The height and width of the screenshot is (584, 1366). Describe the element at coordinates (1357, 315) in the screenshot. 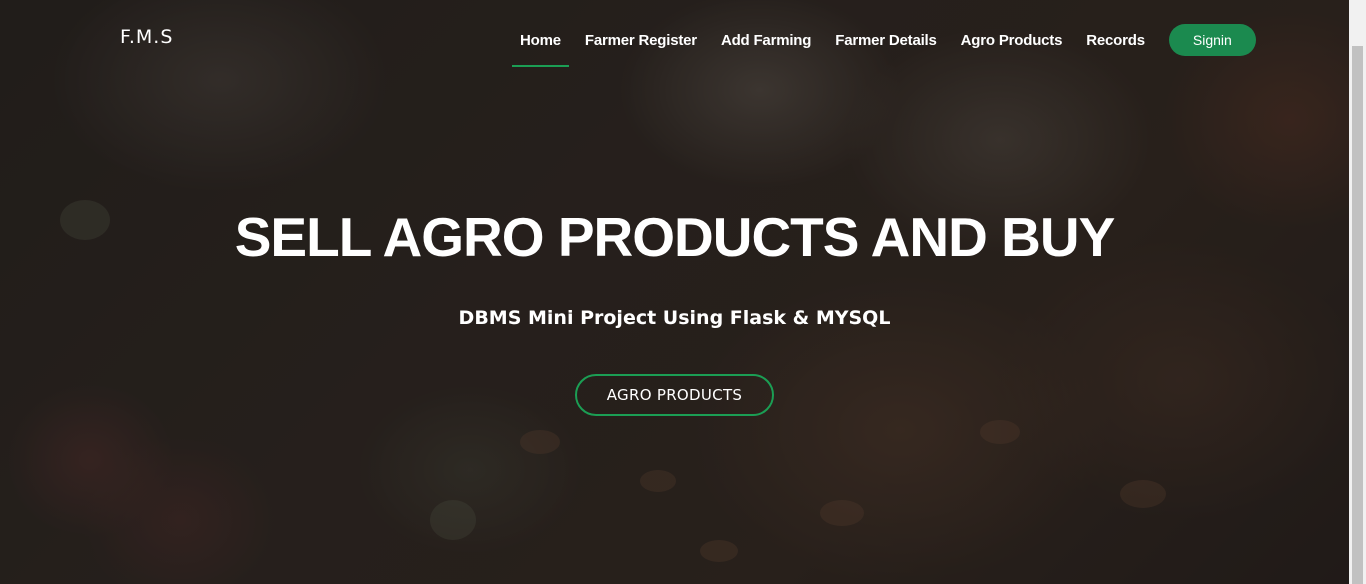

I see `scrollbar-thumb` at that location.